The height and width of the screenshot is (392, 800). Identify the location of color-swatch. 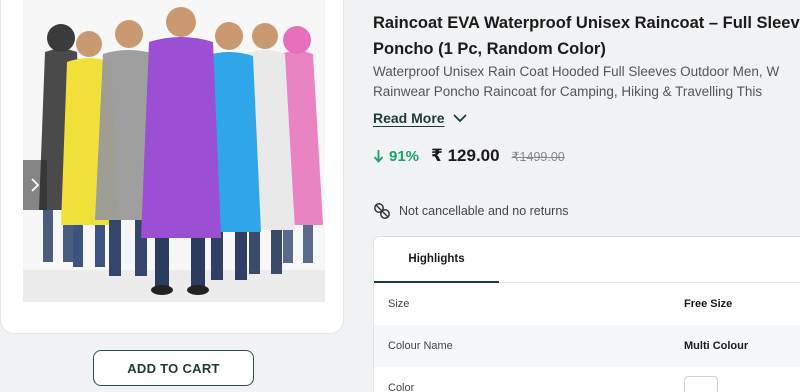
(701, 384).